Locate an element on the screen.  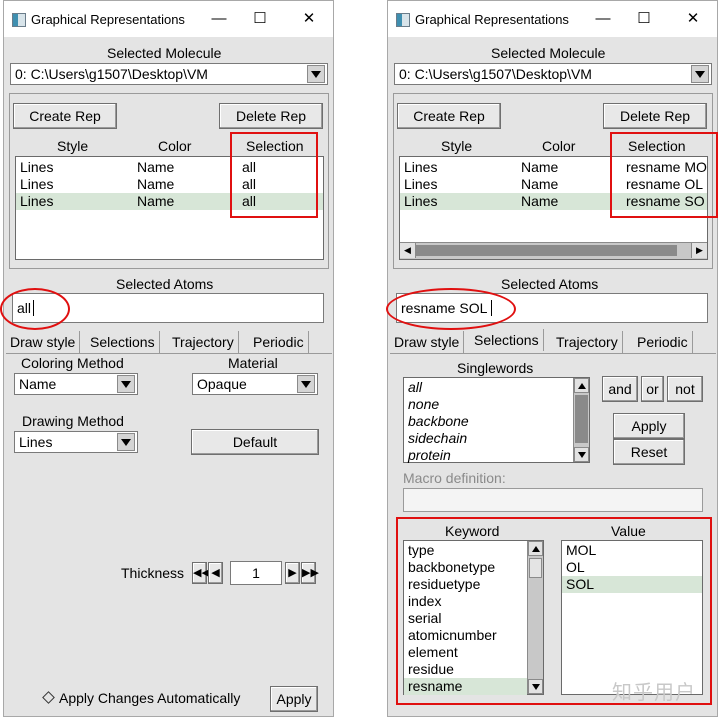
thickness-increase-fast-button: ▶▶ is located at coordinates (310, 573).